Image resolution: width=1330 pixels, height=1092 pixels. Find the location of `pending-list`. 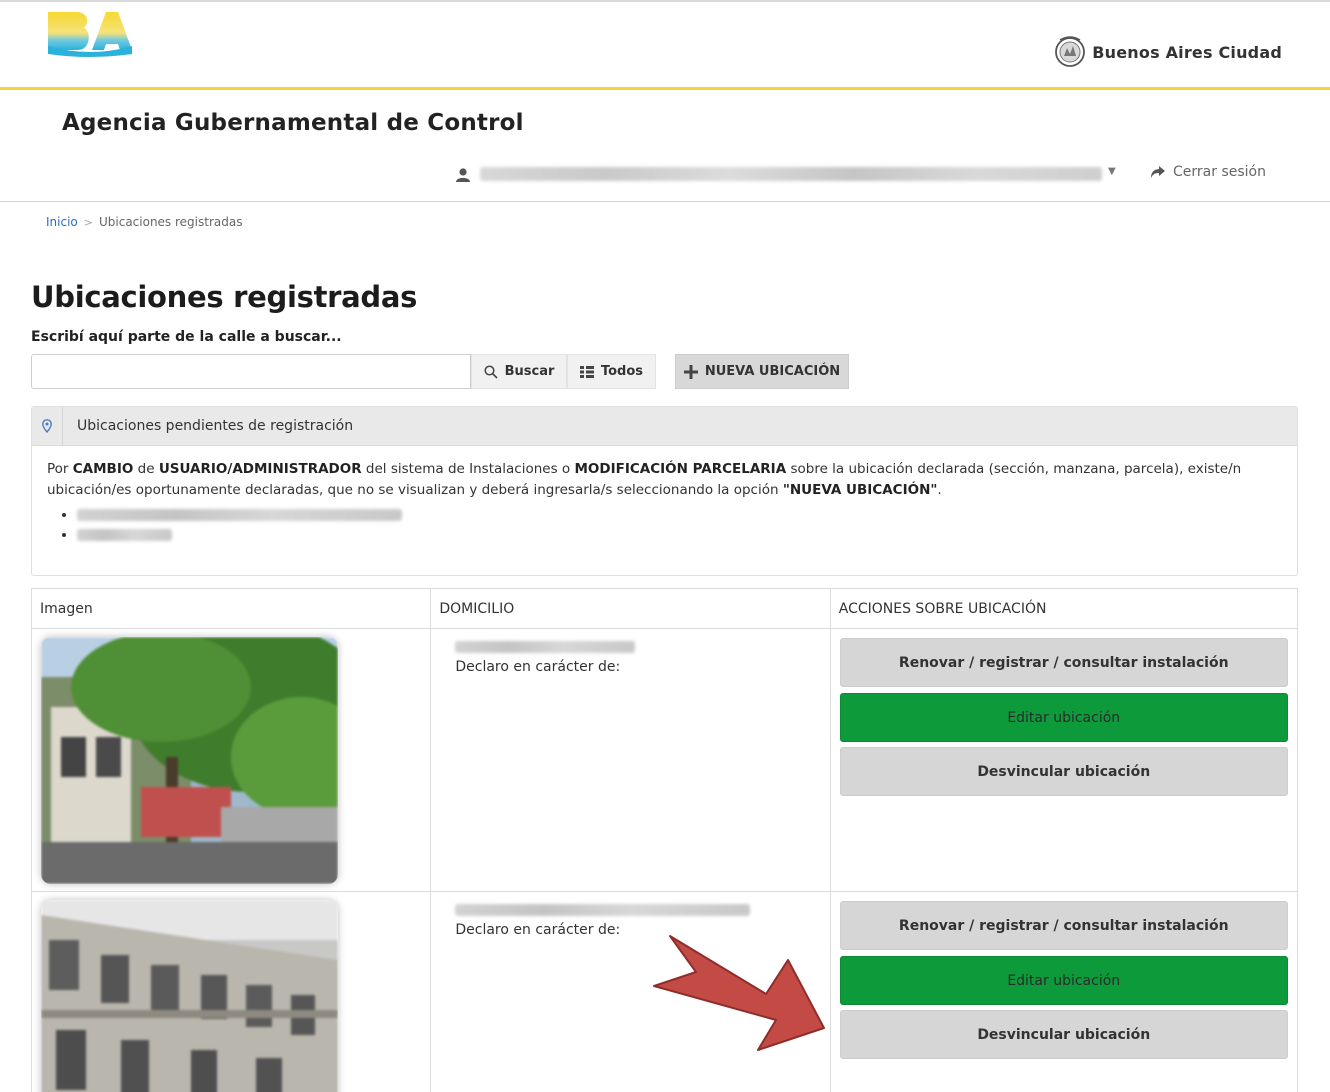

pending-list is located at coordinates (664, 525).